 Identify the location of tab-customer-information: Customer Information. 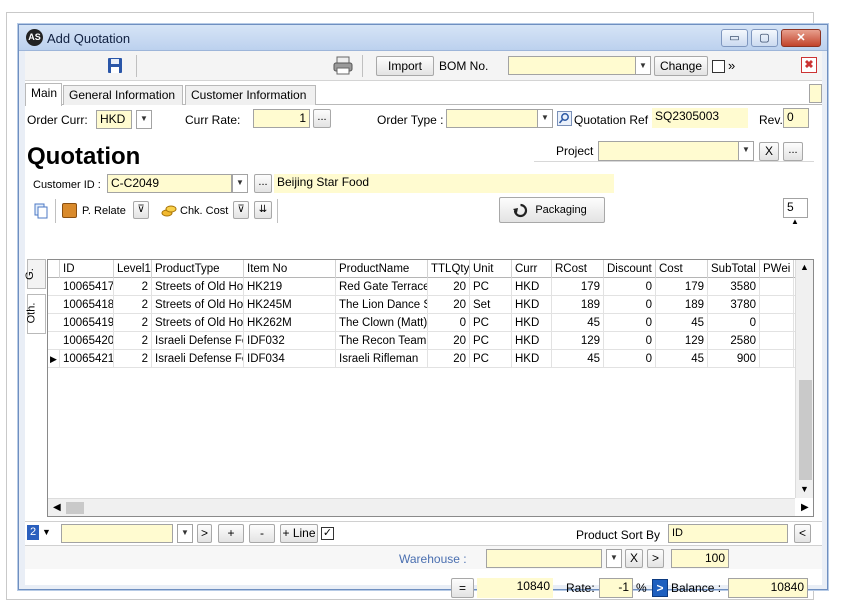
(250, 95).